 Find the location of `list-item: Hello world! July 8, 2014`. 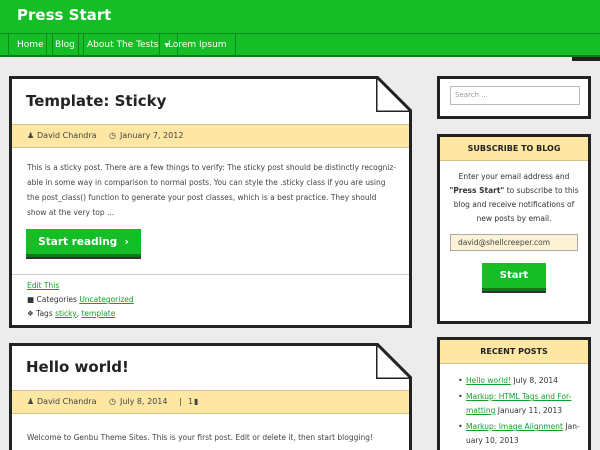

list-item: Hello world! July 8, 2014 is located at coordinates (521, 381).